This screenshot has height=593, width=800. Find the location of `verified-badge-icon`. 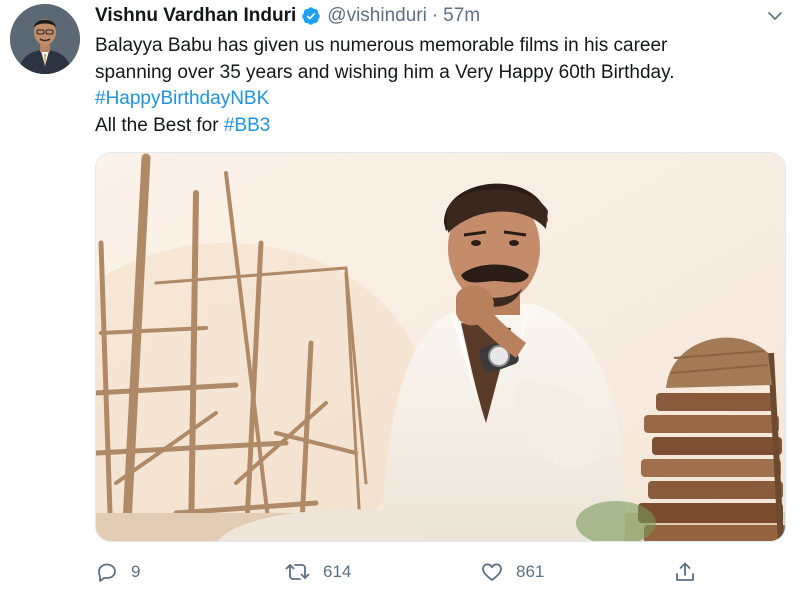

verified-badge-icon is located at coordinates (311, 16).